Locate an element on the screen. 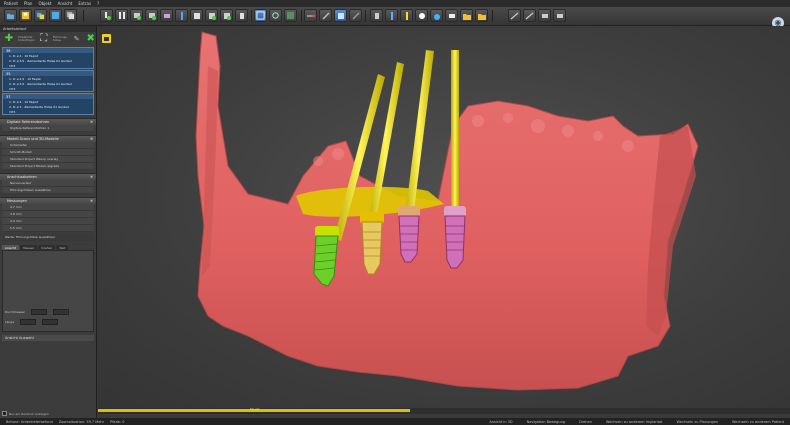  cut-icon is located at coordinates (241, 15).